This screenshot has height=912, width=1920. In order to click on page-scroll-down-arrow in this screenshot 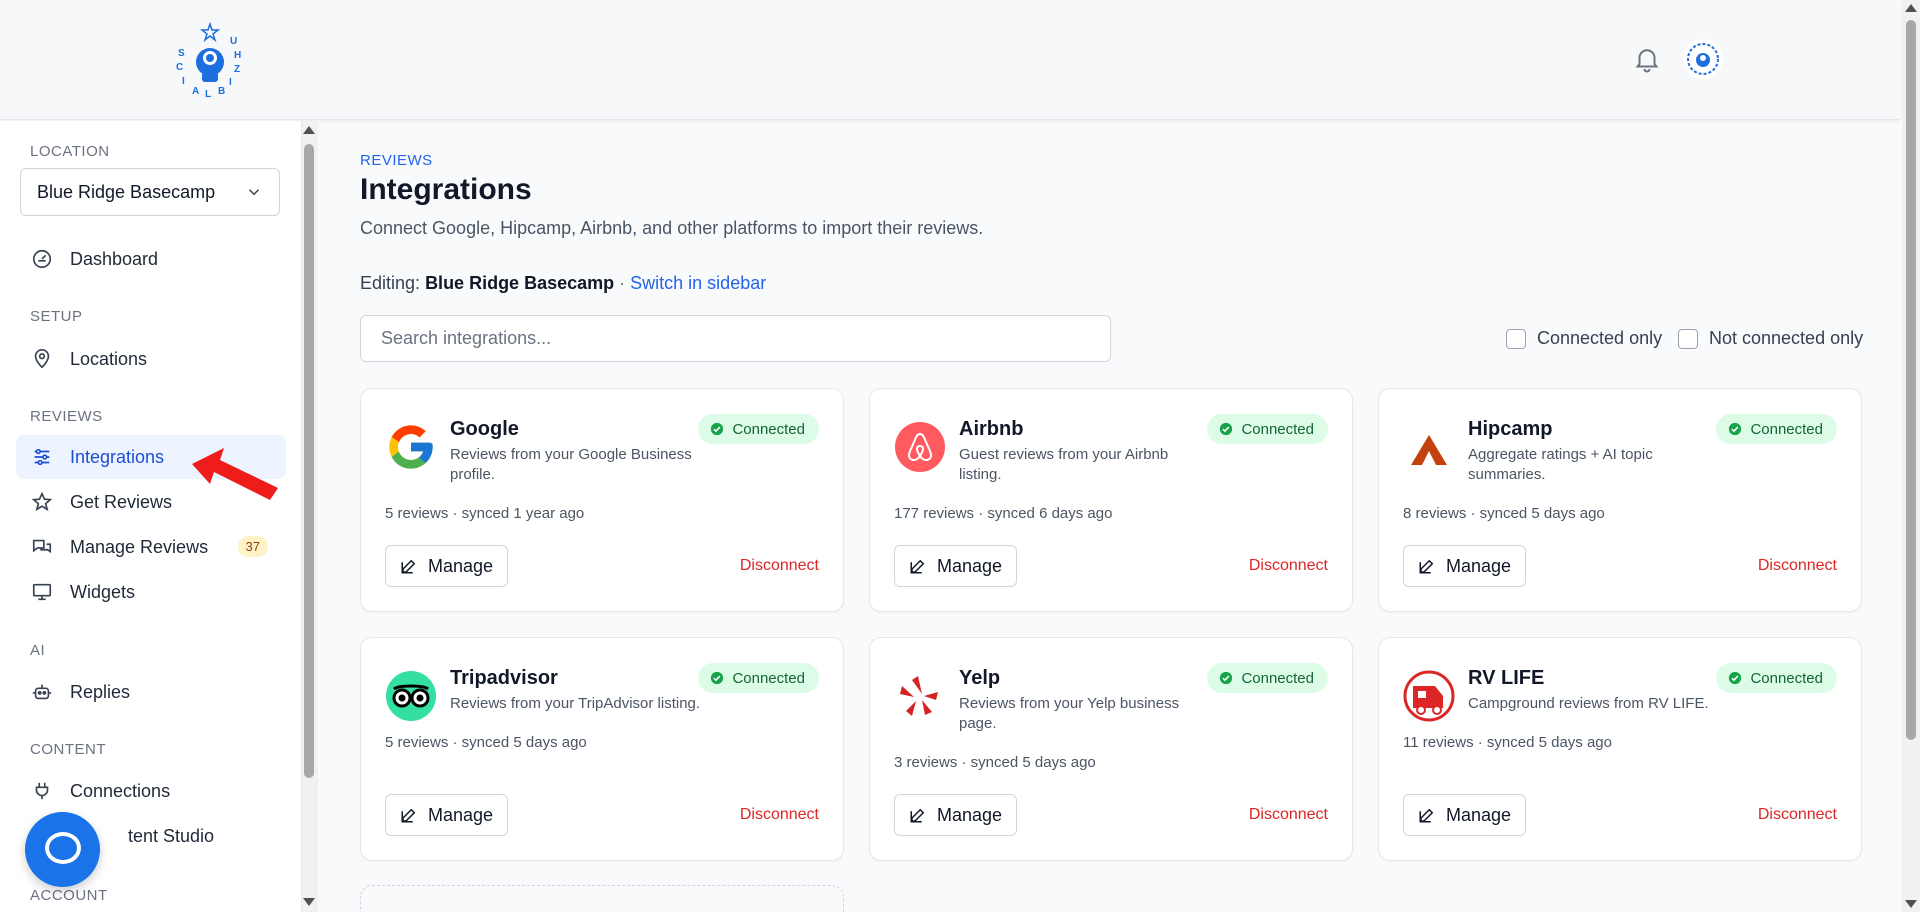, I will do `click(1911, 904)`.